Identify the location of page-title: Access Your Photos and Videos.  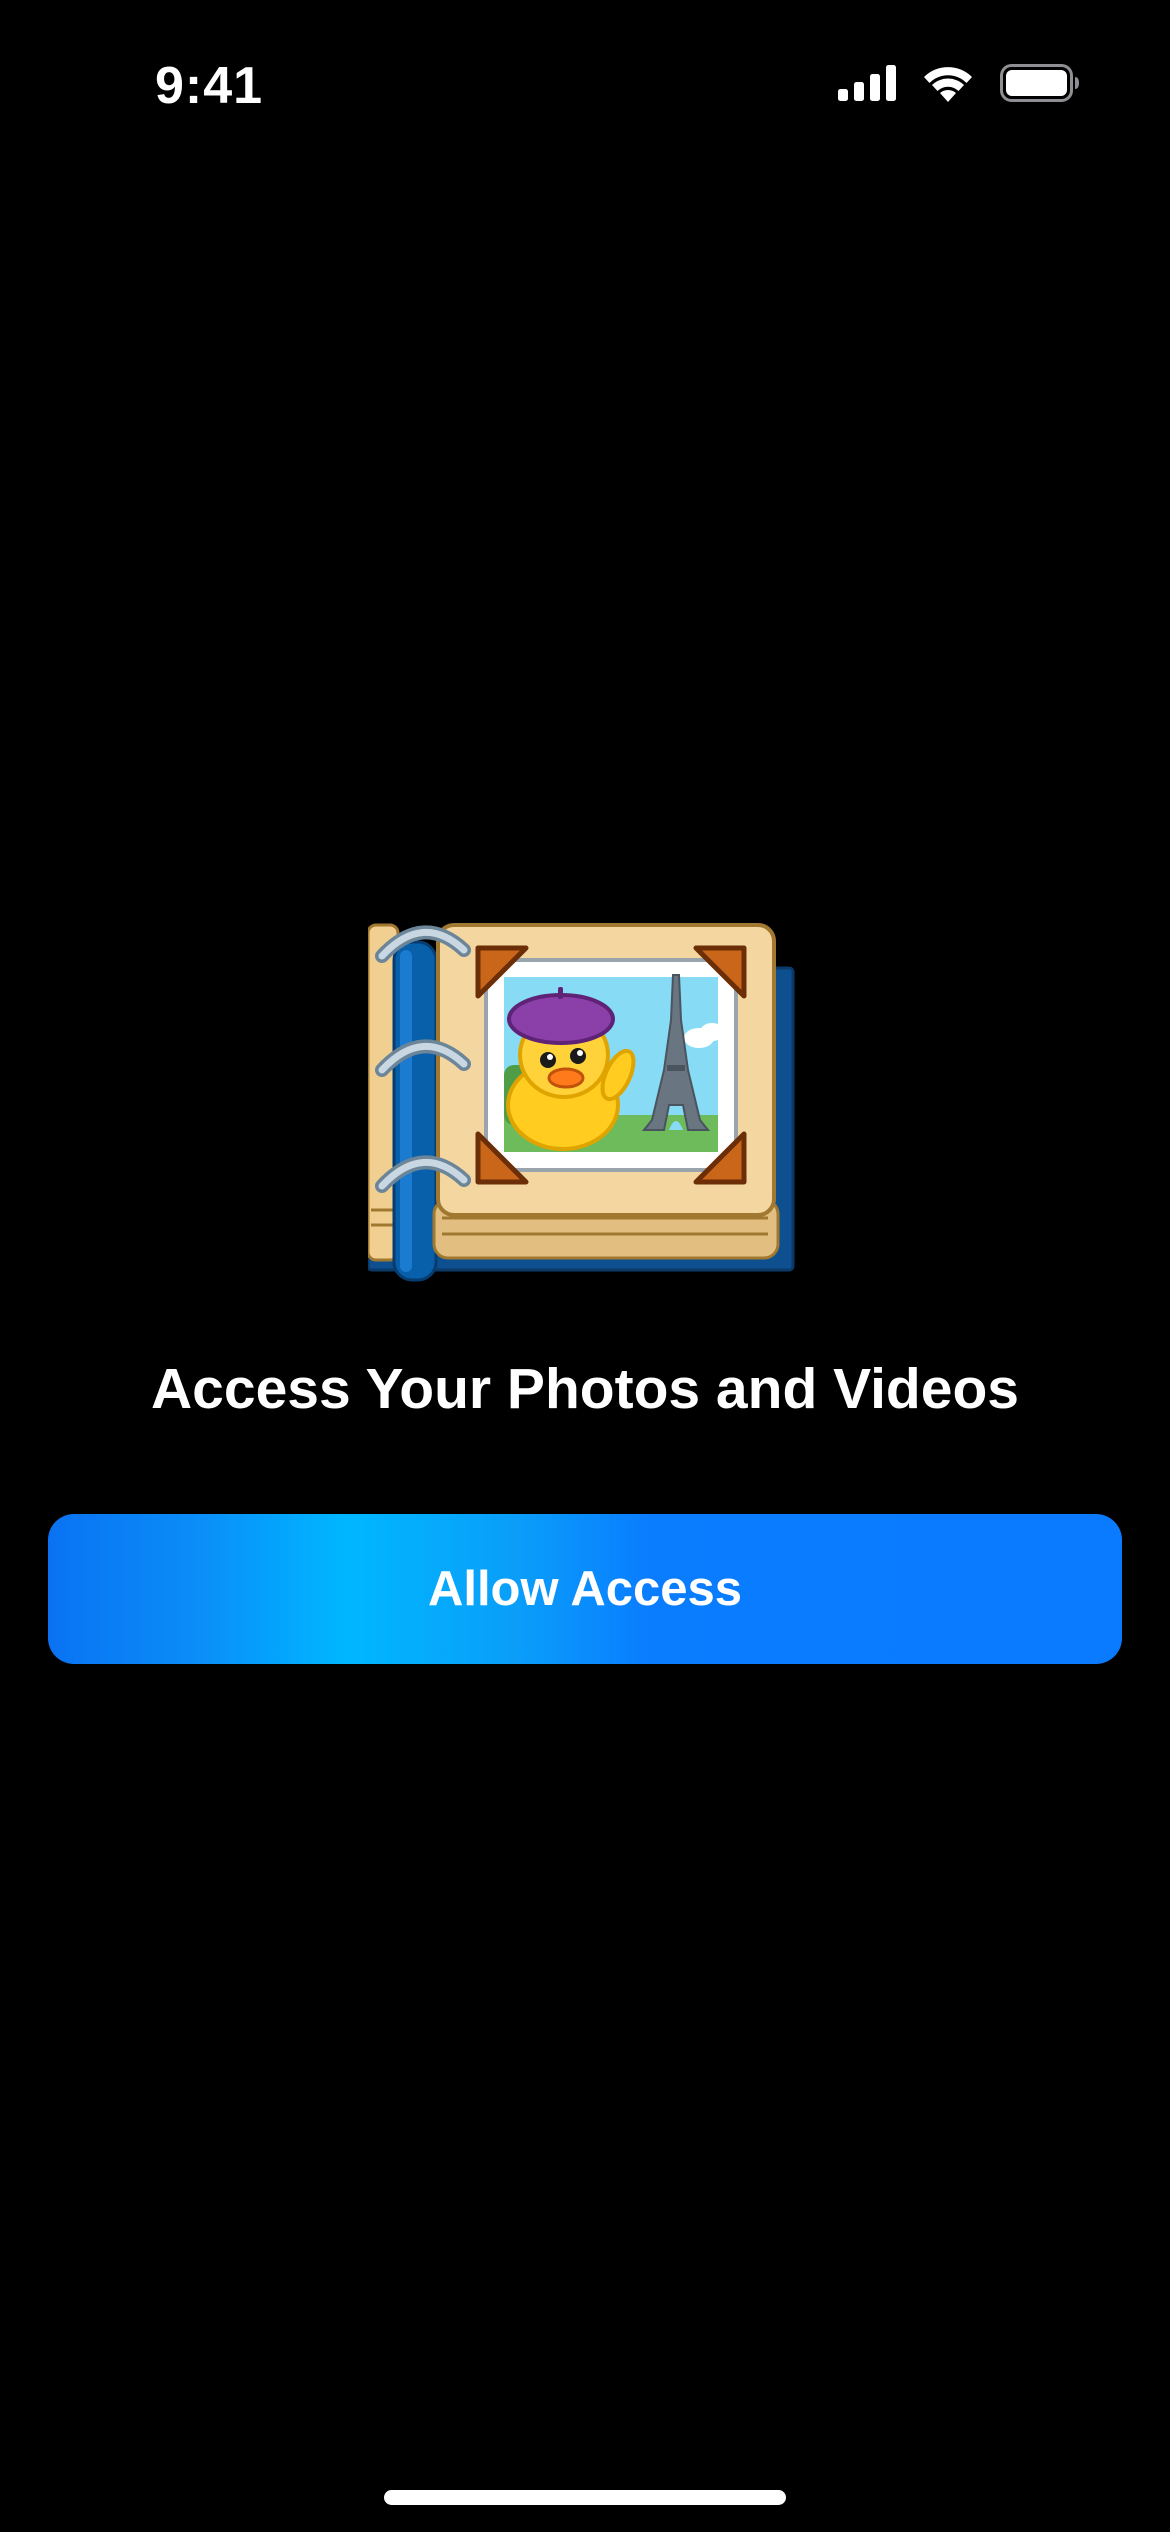
(585, 1389).